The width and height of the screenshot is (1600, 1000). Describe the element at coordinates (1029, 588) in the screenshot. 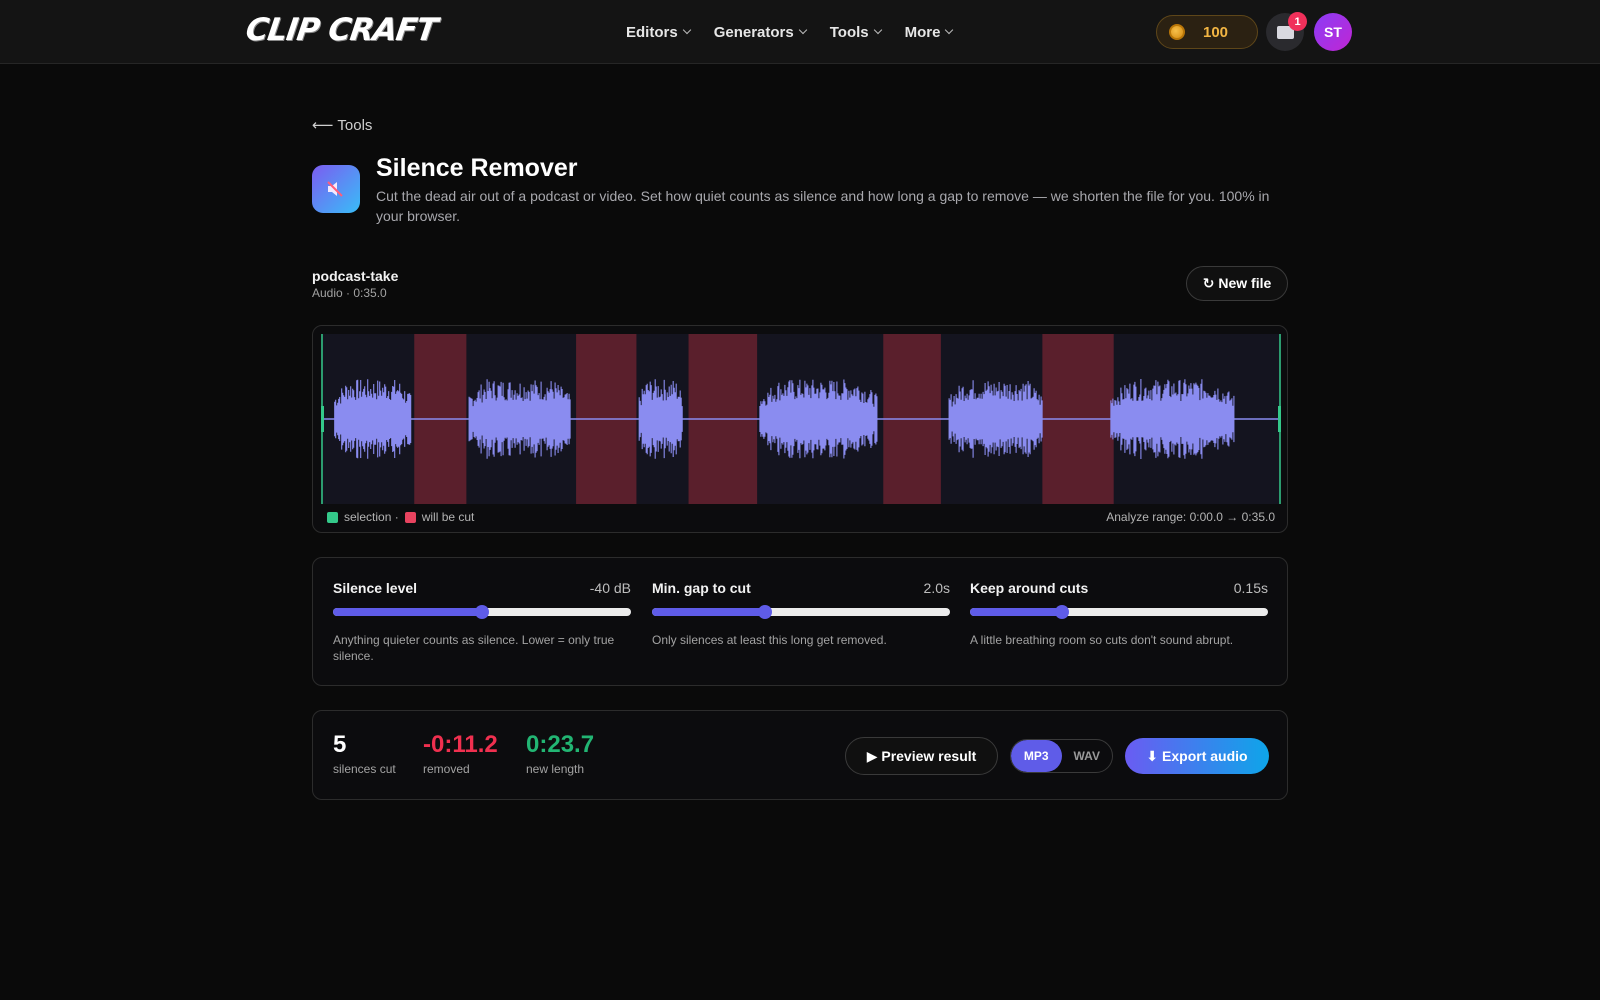

I see `control-label: Keep around cuts` at that location.